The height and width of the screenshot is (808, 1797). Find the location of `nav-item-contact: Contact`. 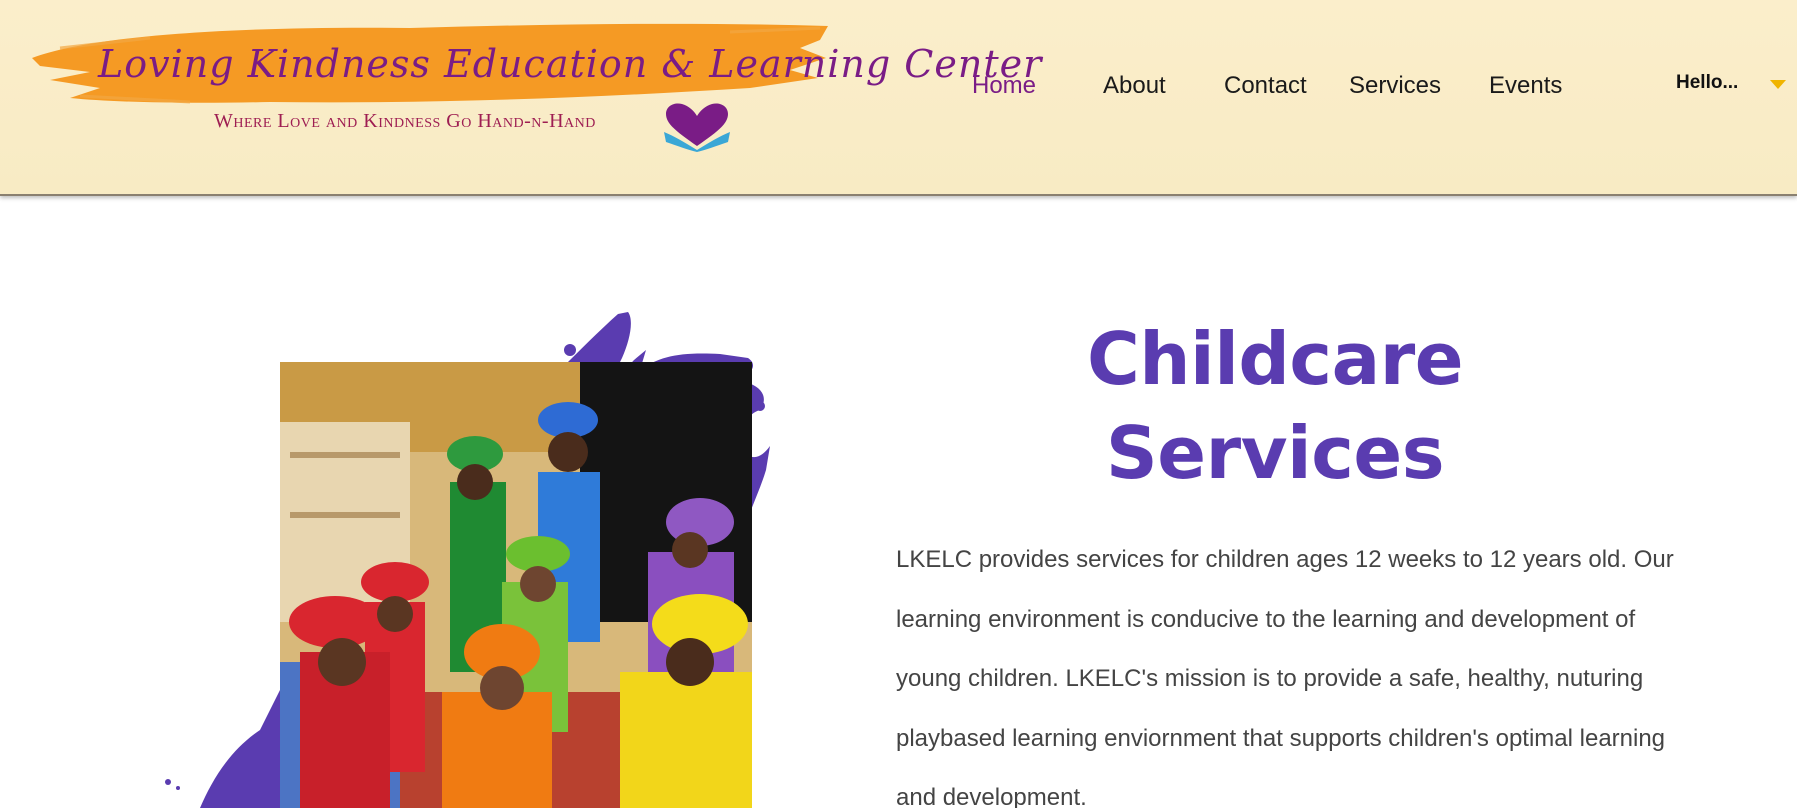

nav-item-contact: Contact is located at coordinates (1265, 86).